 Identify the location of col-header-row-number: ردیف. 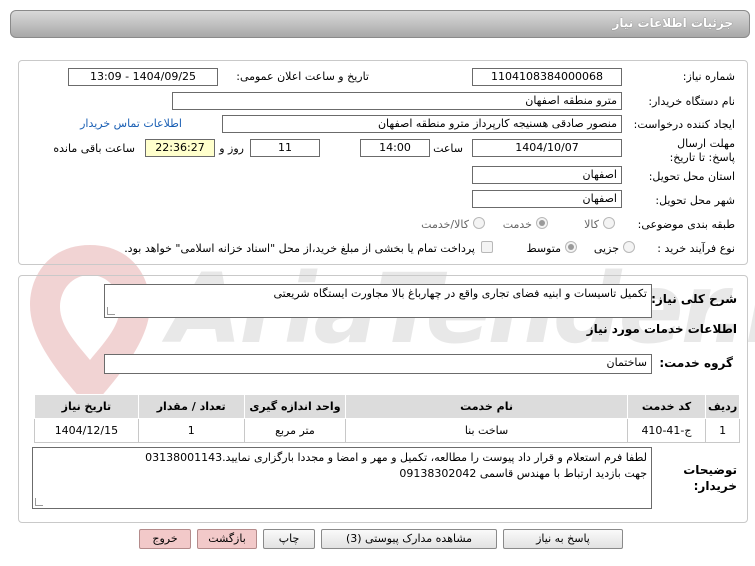
(722, 406).